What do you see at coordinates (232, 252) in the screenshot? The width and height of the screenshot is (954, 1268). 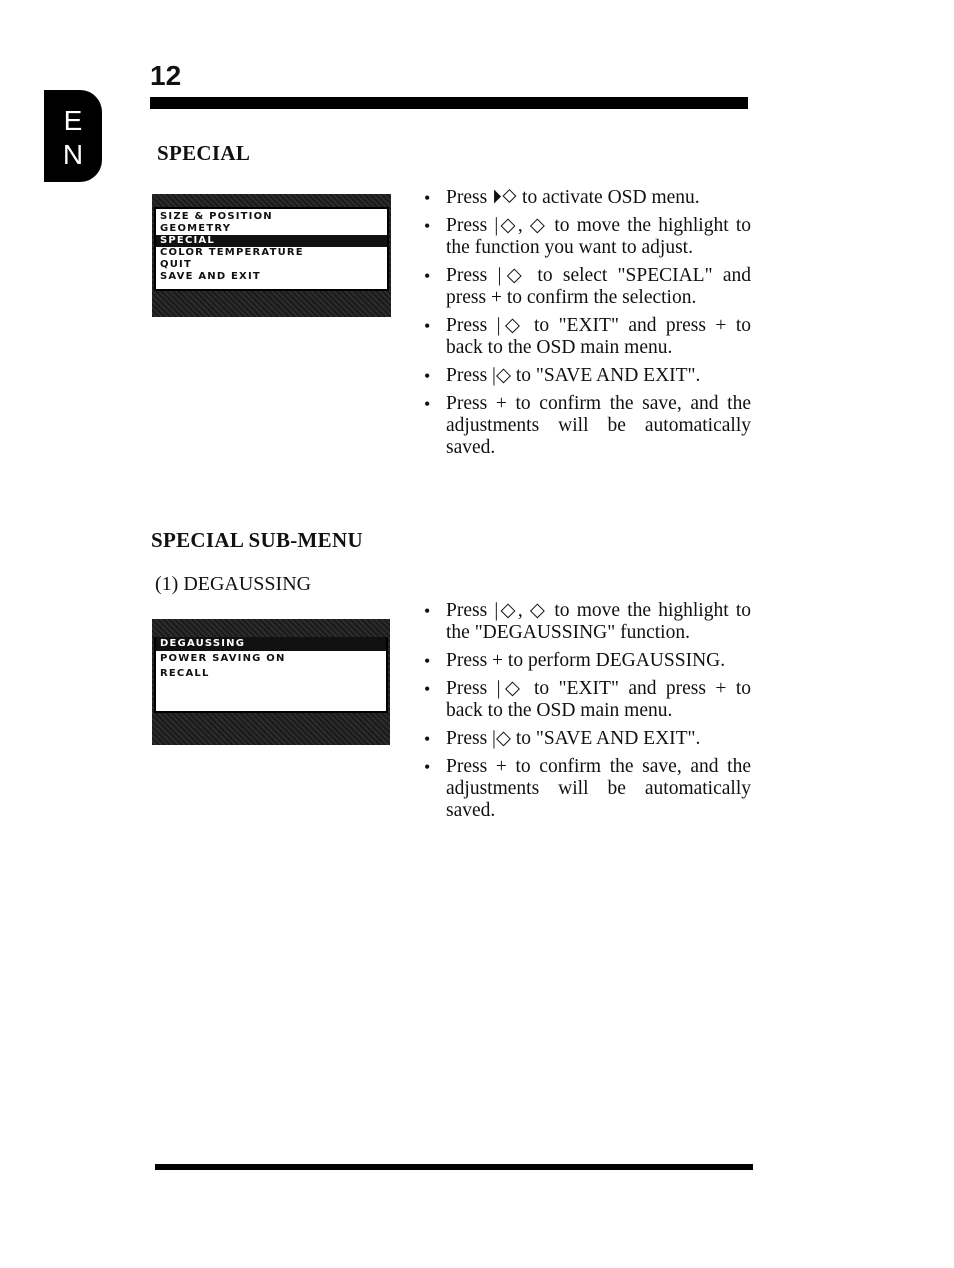 I see `osd-item-color-temperature: COLOR TEMPERATURE` at bounding box center [232, 252].